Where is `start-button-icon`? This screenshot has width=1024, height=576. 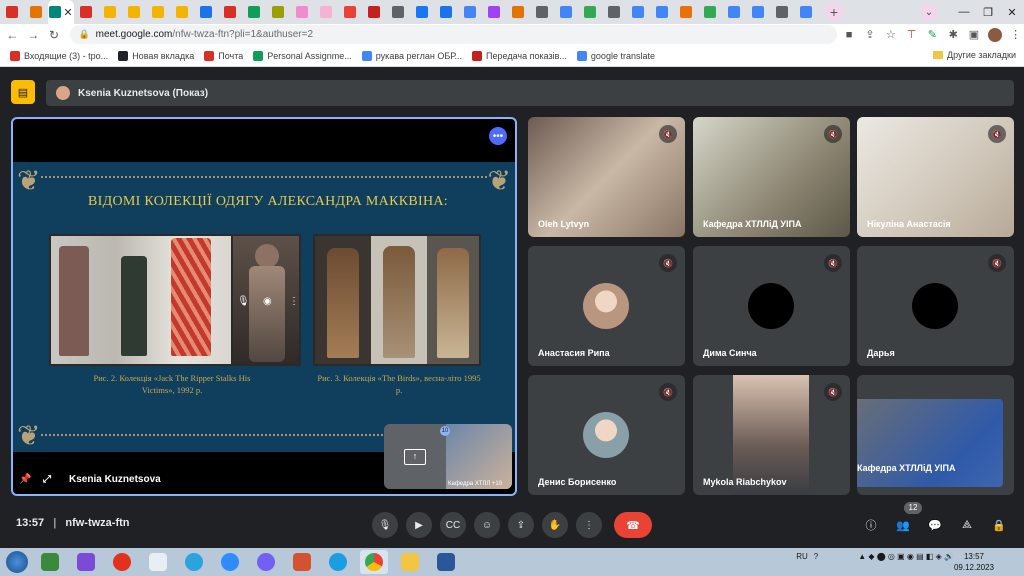
start-button-icon is located at coordinates (17, 562).